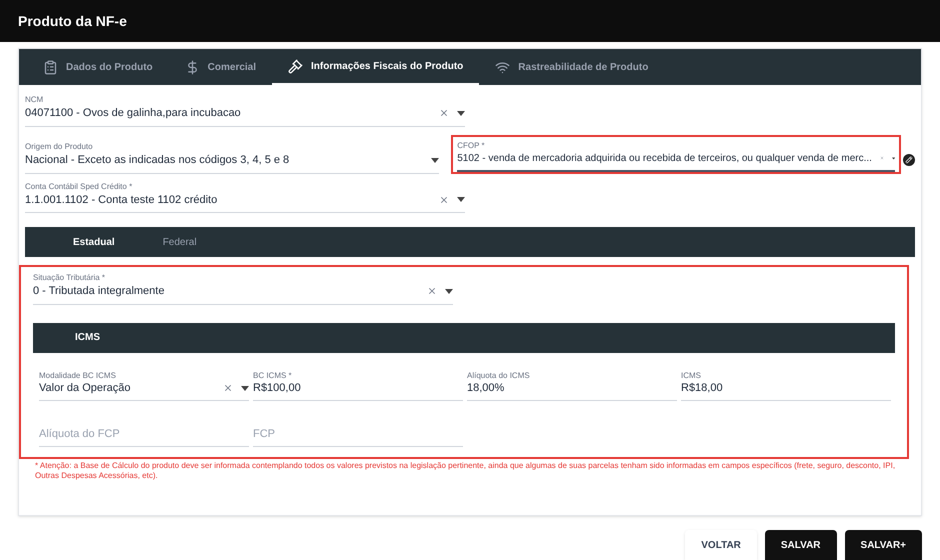 This screenshot has height=560, width=940. I want to click on section-title: ICMS, so click(87, 338).